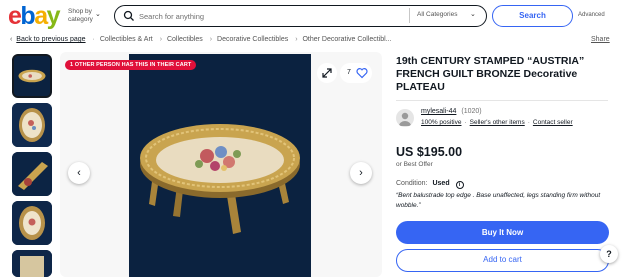 The image size is (624, 277). Describe the element at coordinates (591, 15) in the screenshot. I see `advanced-search-link: Advanced` at that location.